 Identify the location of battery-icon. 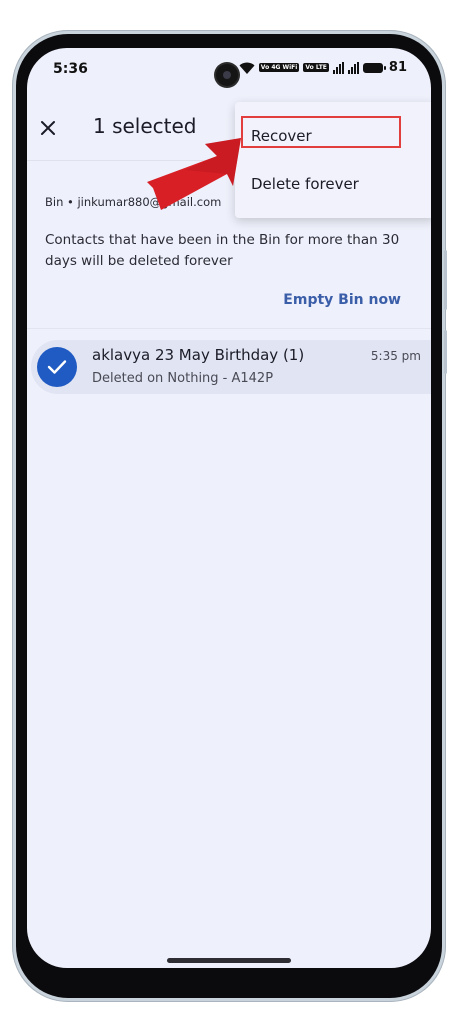
(374, 67).